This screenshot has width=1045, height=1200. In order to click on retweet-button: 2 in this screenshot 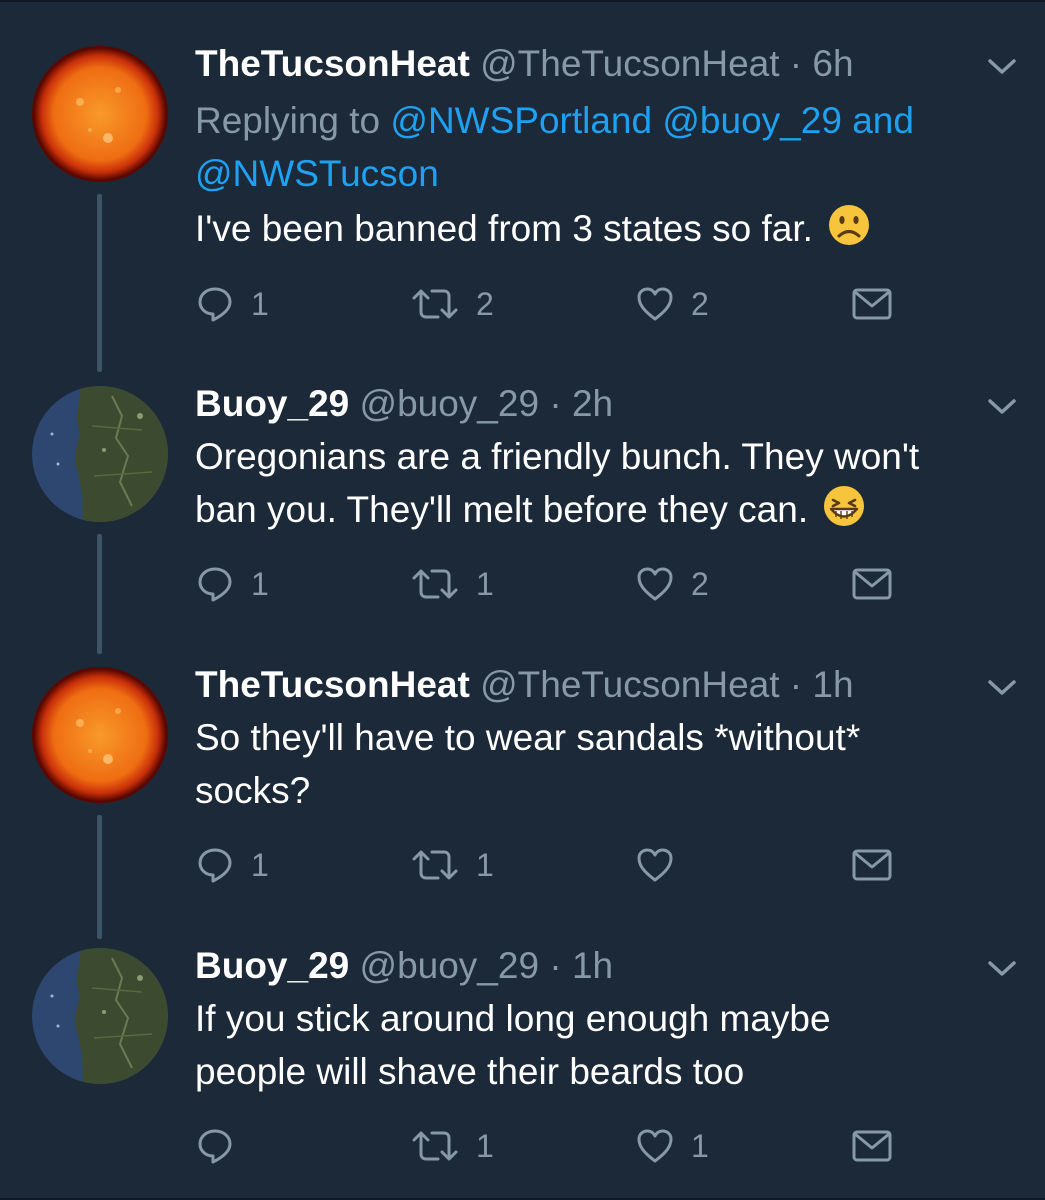, I will do `click(452, 304)`.